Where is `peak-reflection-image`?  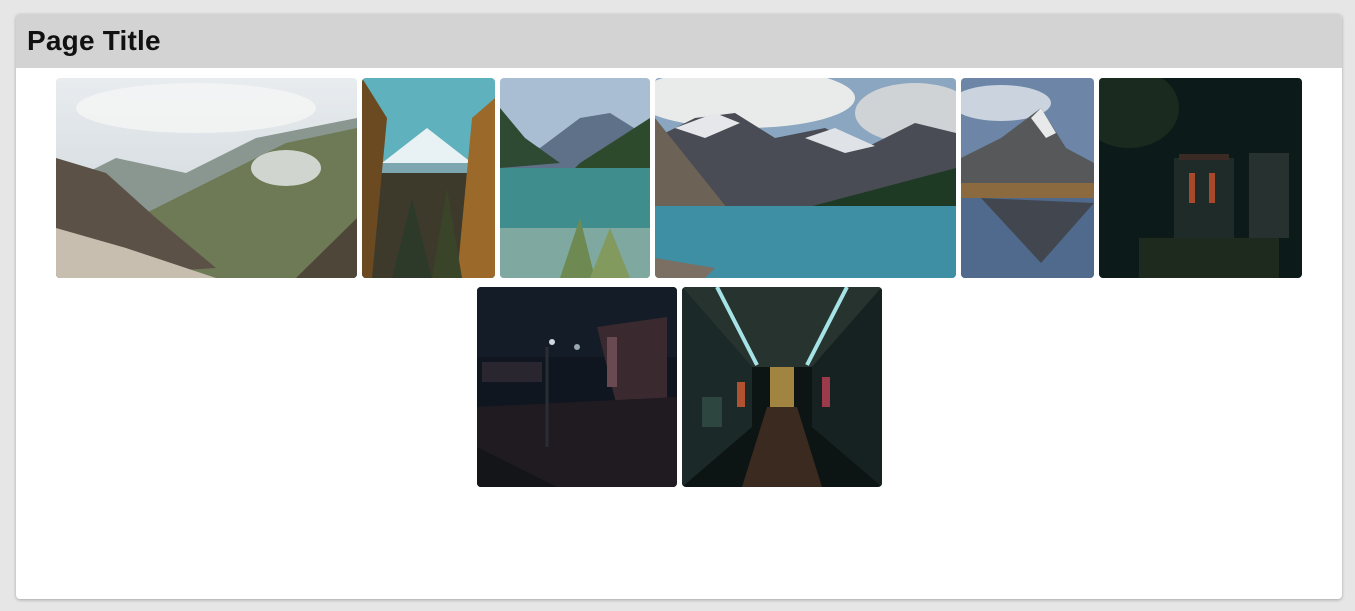
peak-reflection-image is located at coordinates (1027, 178).